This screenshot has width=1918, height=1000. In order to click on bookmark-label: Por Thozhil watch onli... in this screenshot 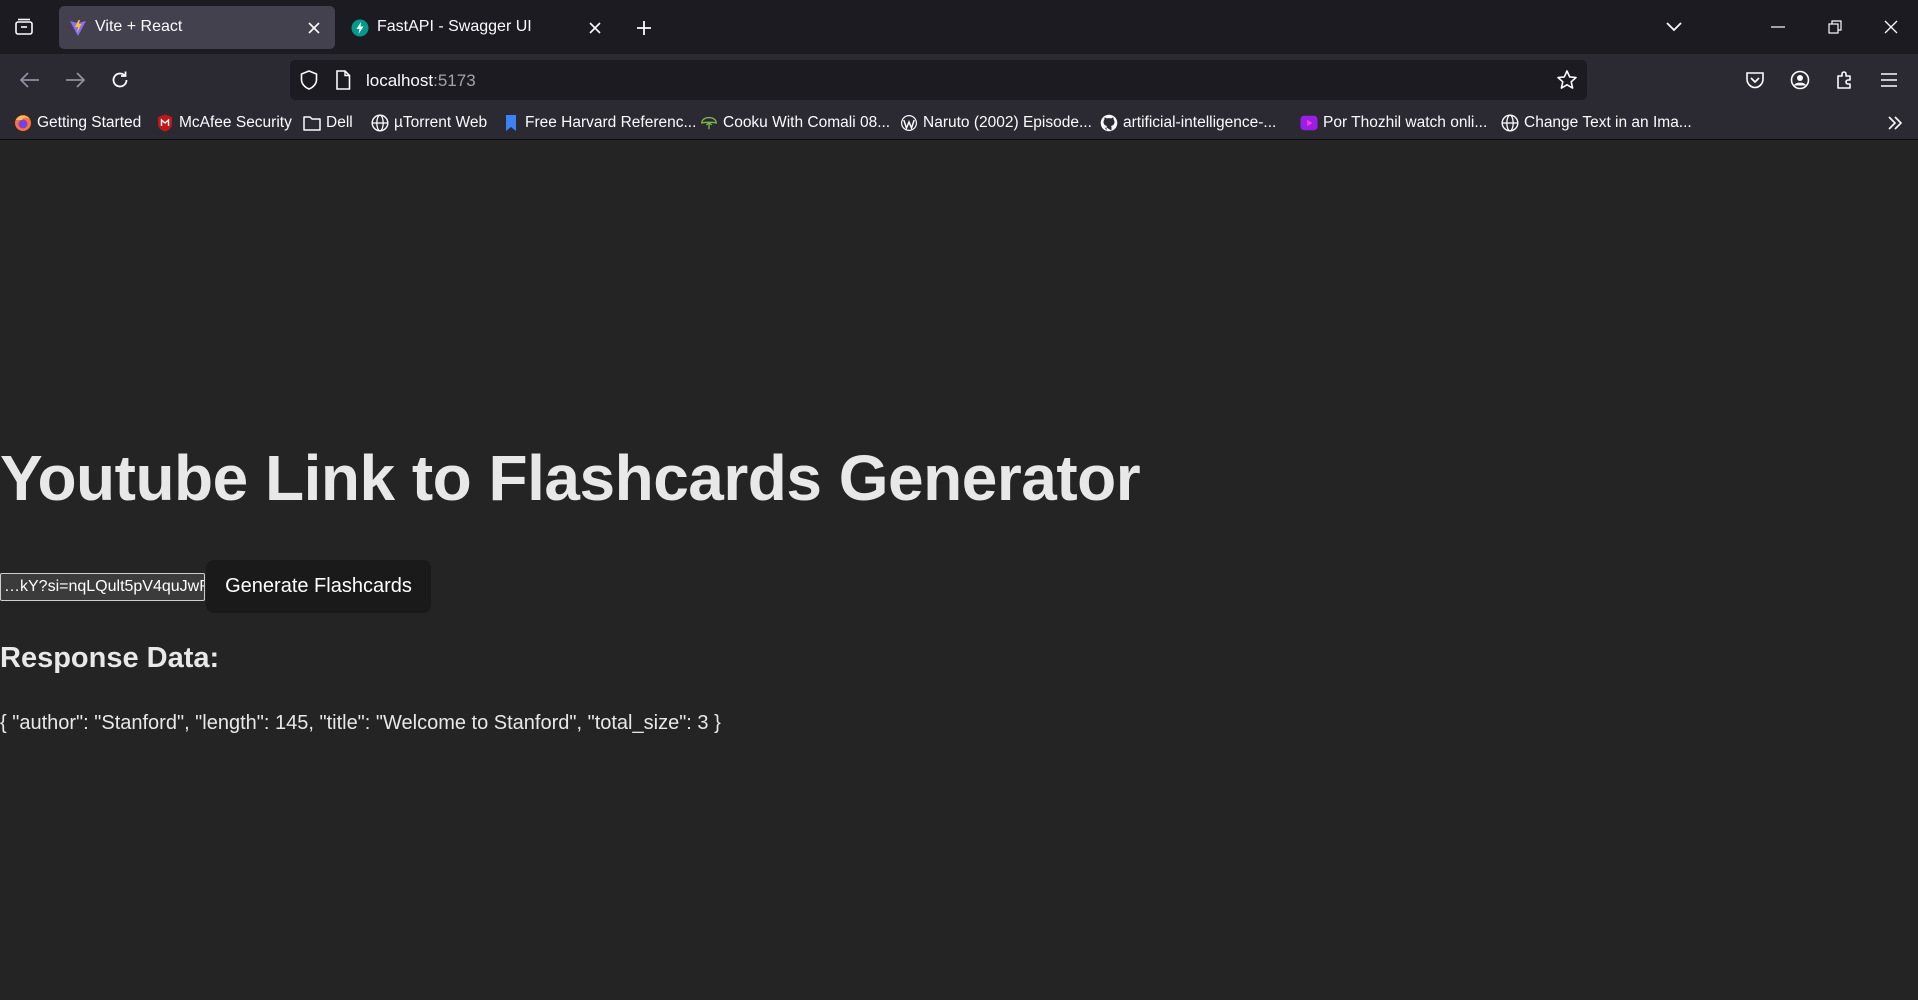, I will do `click(1405, 122)`.